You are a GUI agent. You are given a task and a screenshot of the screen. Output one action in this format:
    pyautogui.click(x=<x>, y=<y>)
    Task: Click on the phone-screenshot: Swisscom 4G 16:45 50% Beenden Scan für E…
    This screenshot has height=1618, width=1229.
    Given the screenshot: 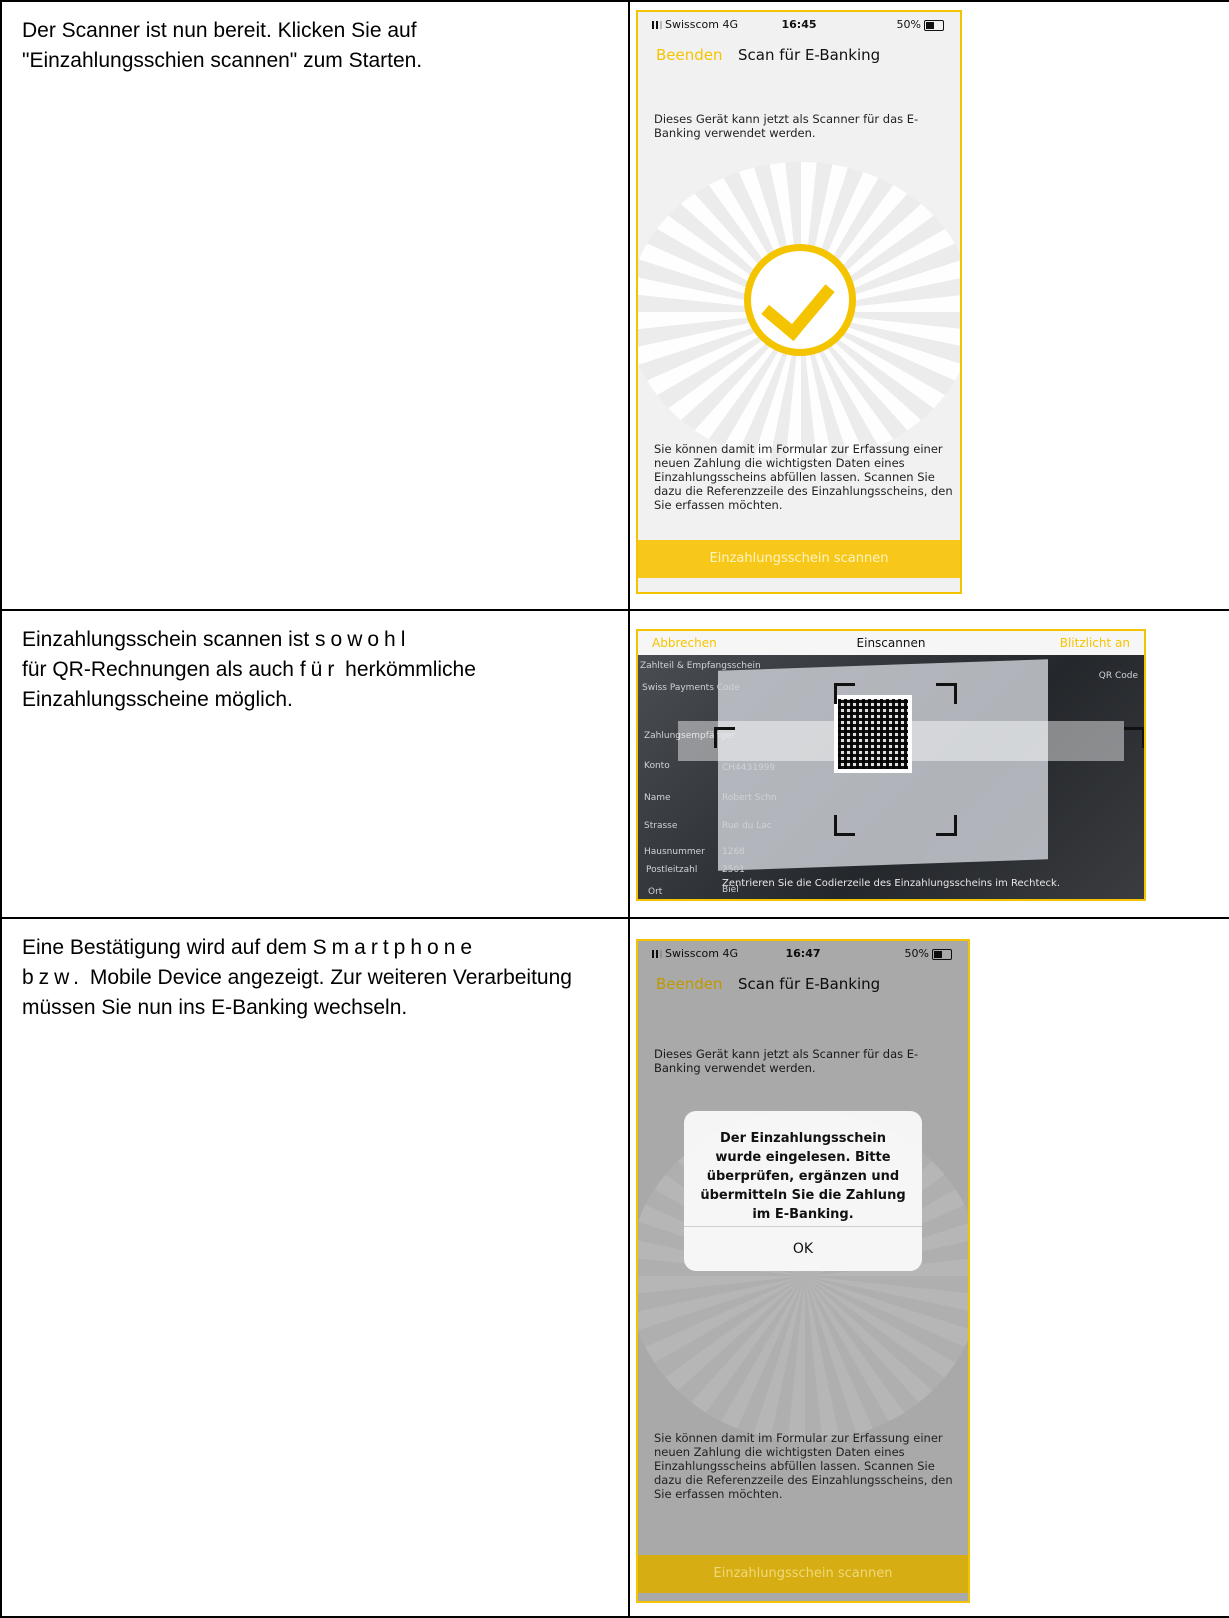 What is the action you would take?
    pyautogui.click(x=799, y=302)
    